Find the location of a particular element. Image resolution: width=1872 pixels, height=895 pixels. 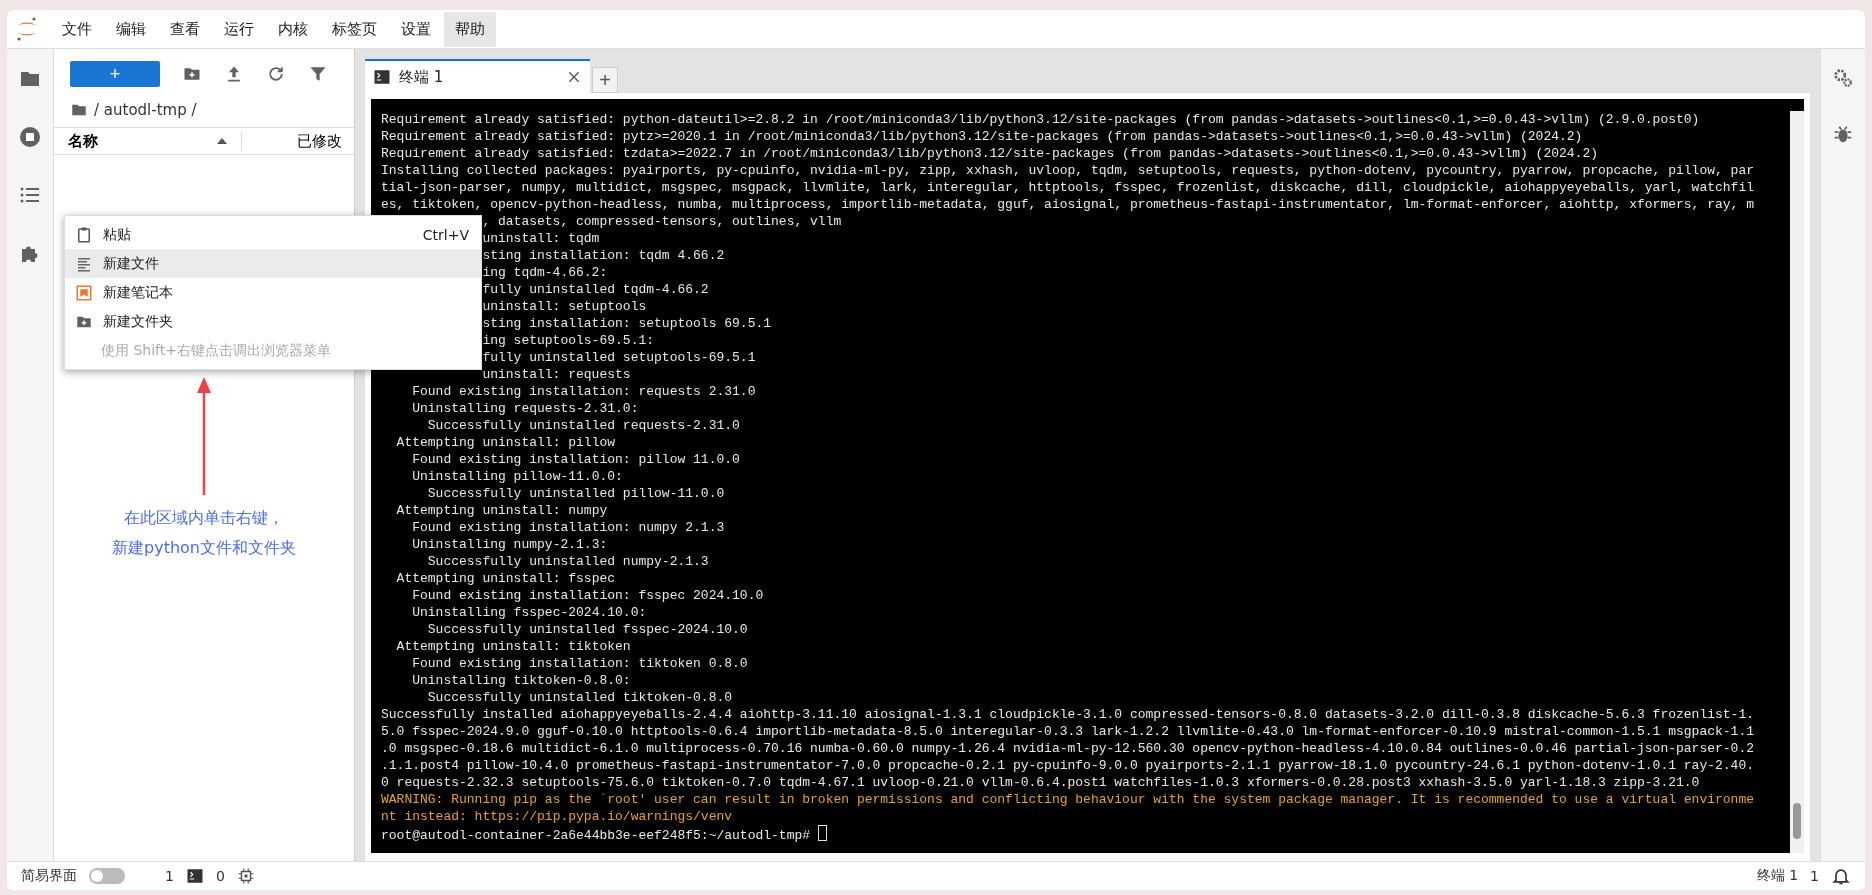

terminal-line: sting installation: tqdm 4.66.2 is located at coordinates (603, 255).